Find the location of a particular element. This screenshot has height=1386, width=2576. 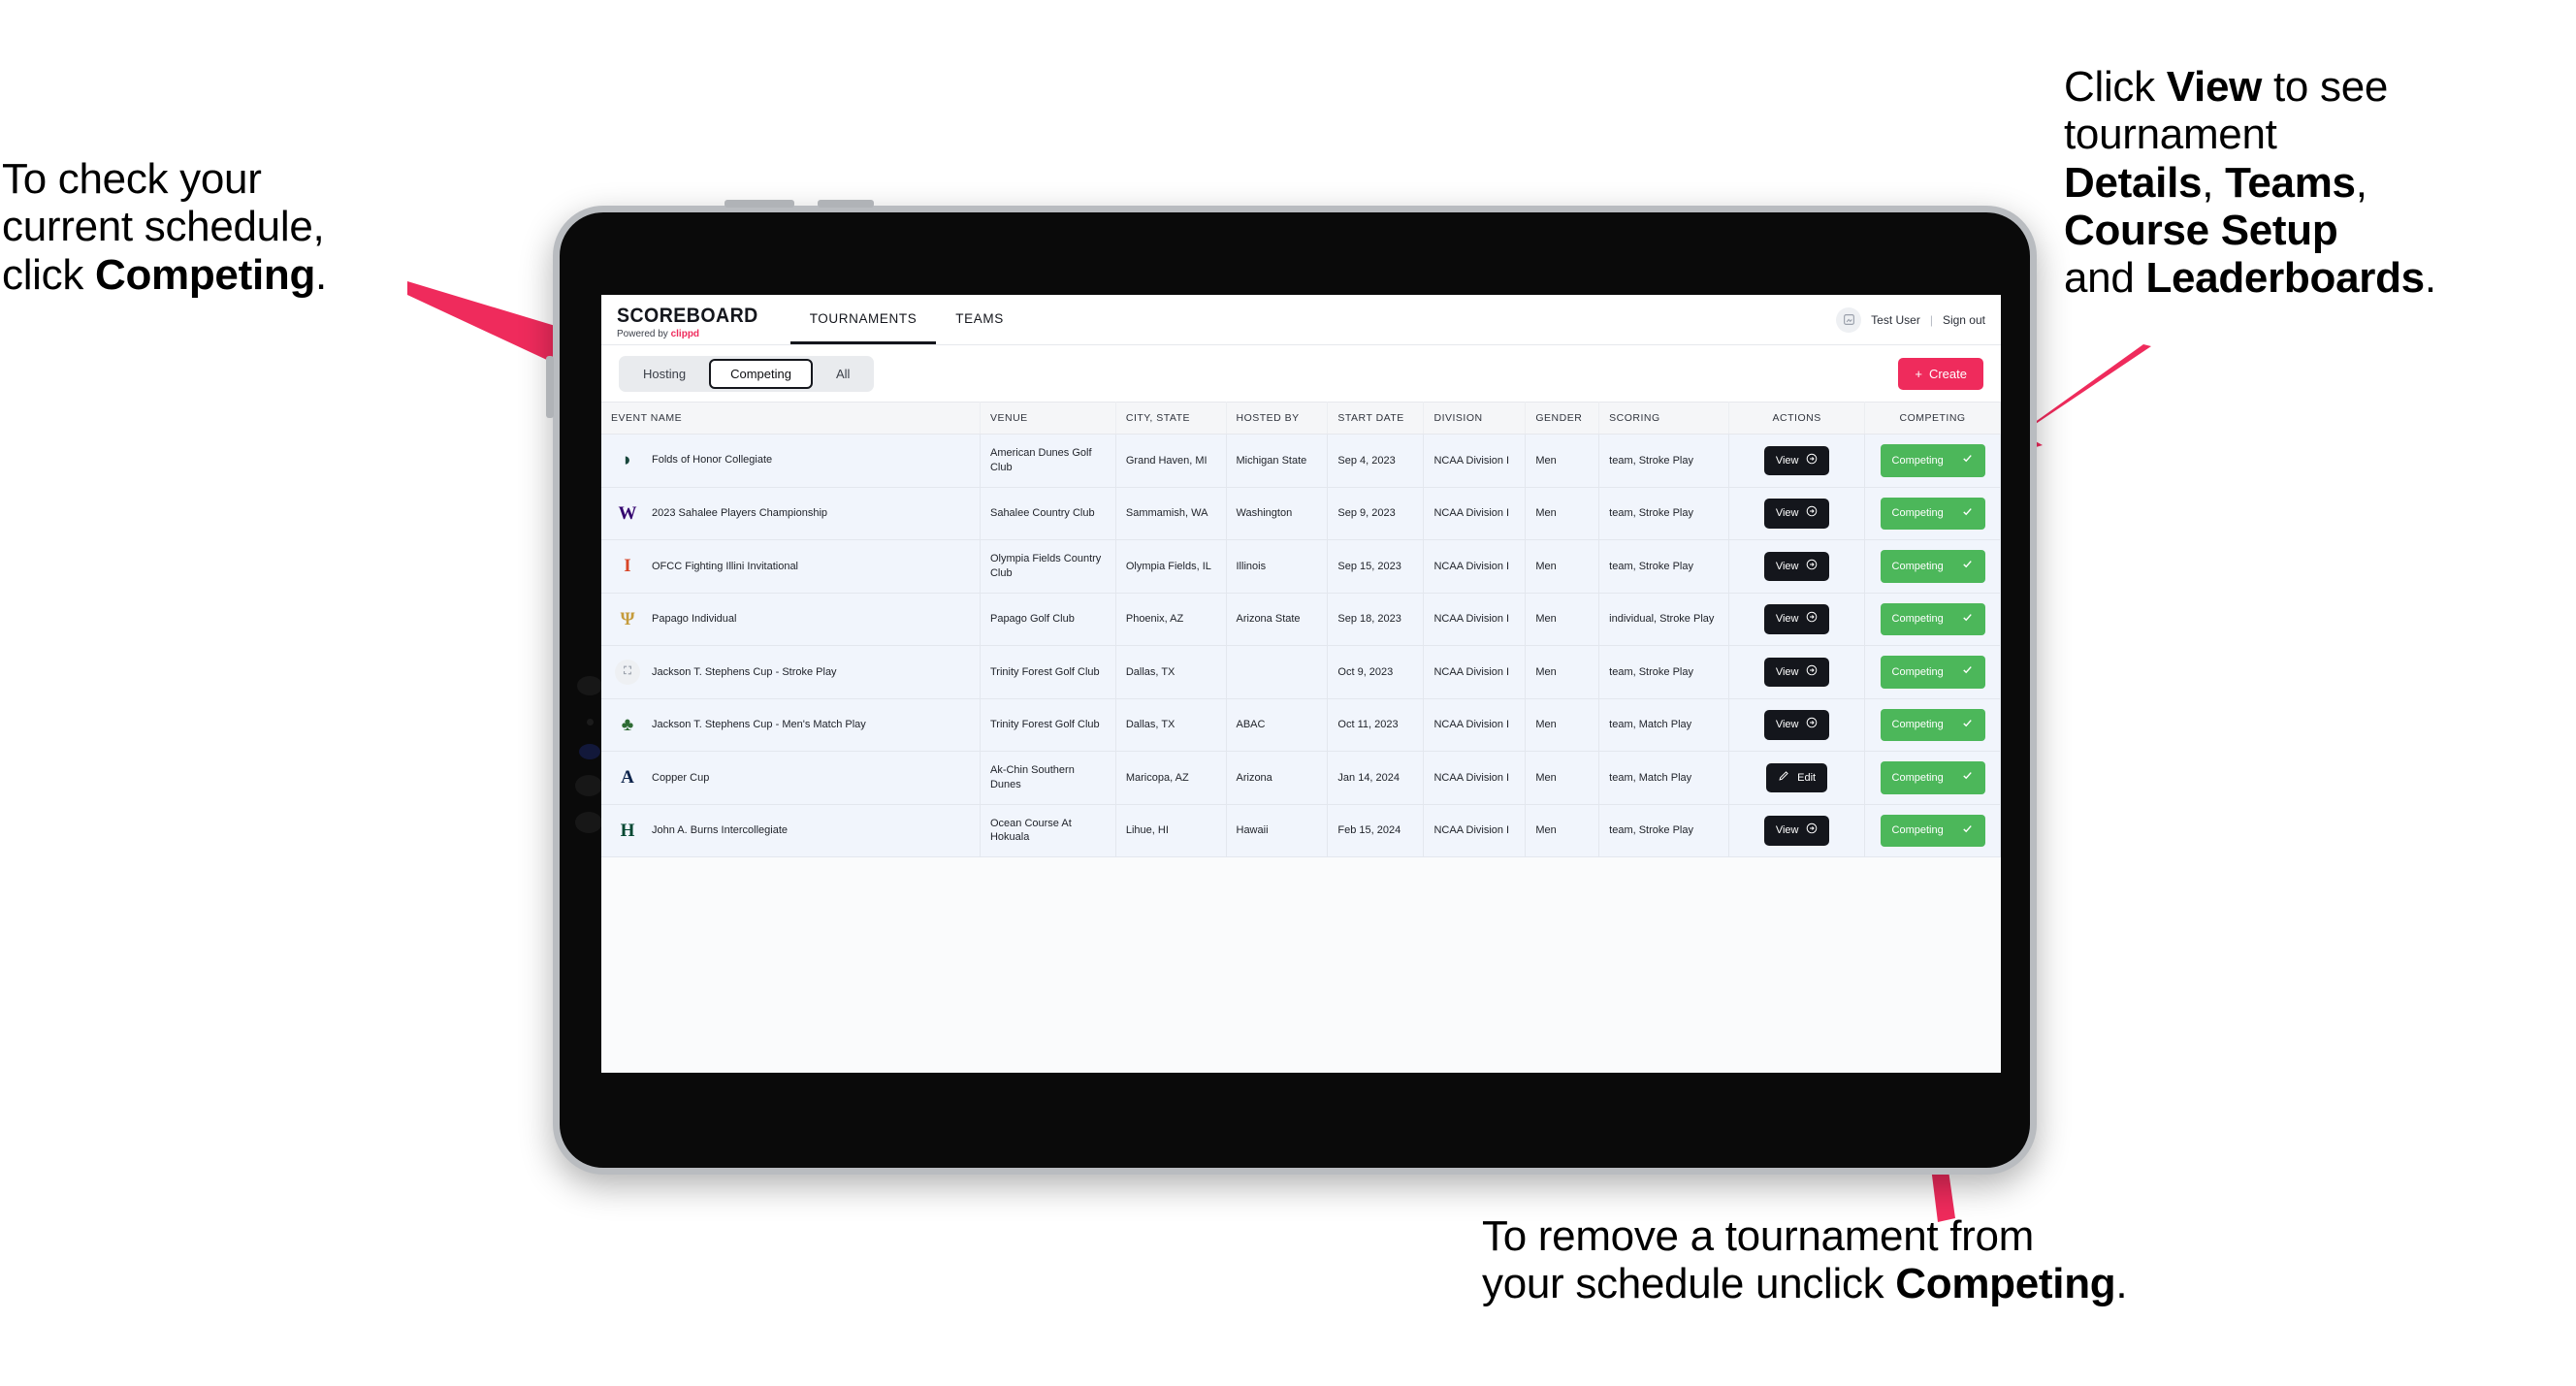

column-header-division: DIVISION is located at coordinates (1475, 418).